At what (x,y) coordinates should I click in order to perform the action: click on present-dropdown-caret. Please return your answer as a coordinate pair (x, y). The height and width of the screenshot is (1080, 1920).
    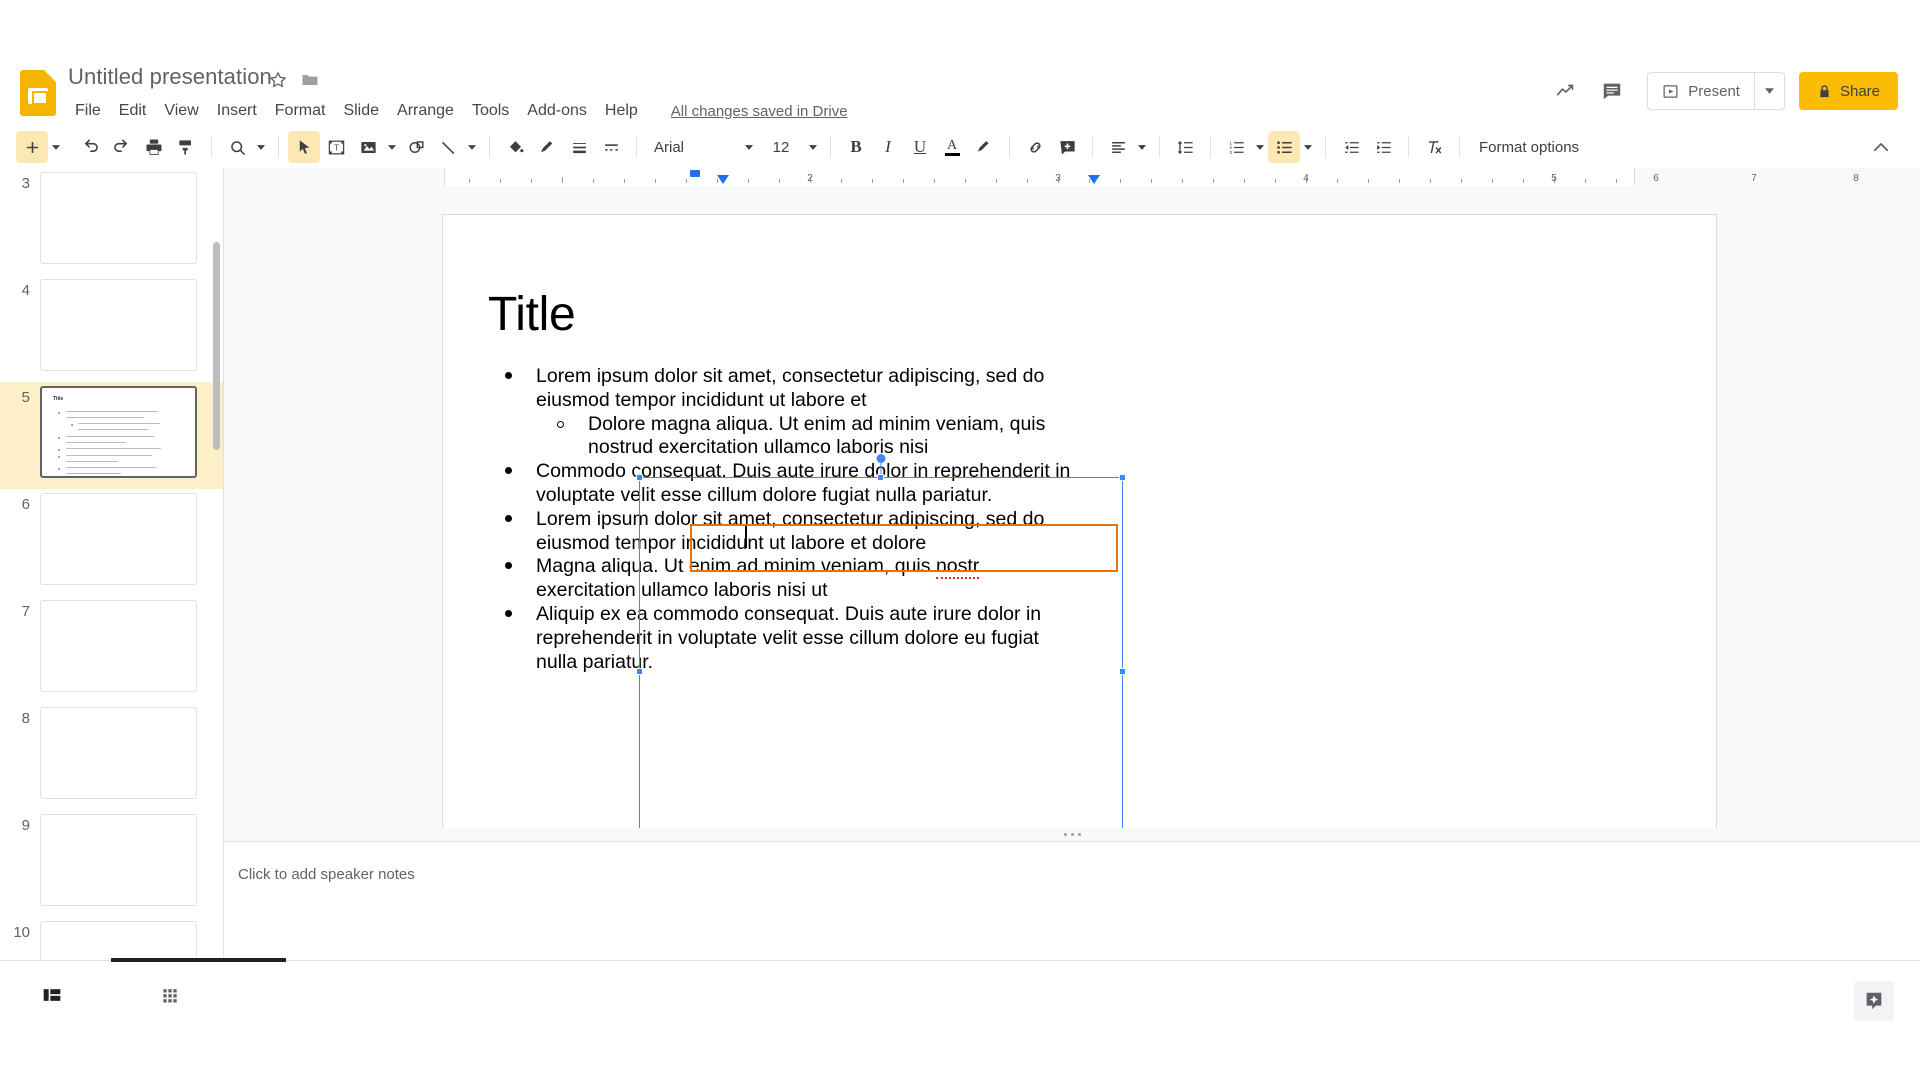
    Looking at the image, I should click on (1768, 91).